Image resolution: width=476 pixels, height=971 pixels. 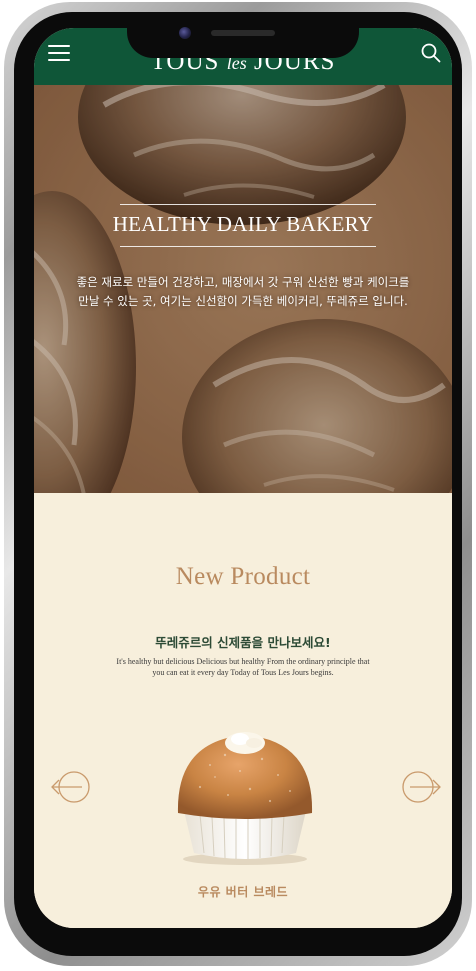 I want to click on hamburger-menu-icon, so click(x=59, y=53).